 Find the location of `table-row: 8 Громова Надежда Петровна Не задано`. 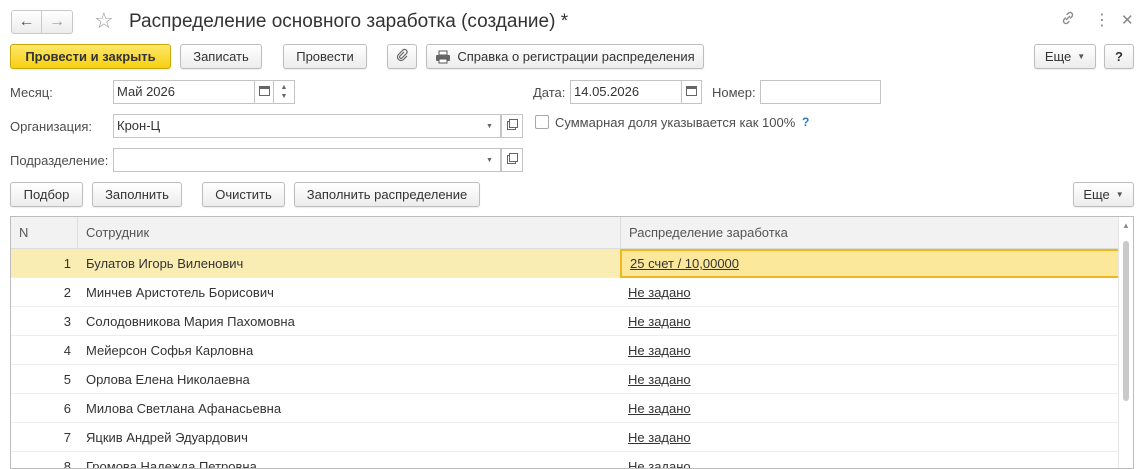

table-row: 8 Громова Надежда Петровна Не задано is located at coordinates (565, 460).